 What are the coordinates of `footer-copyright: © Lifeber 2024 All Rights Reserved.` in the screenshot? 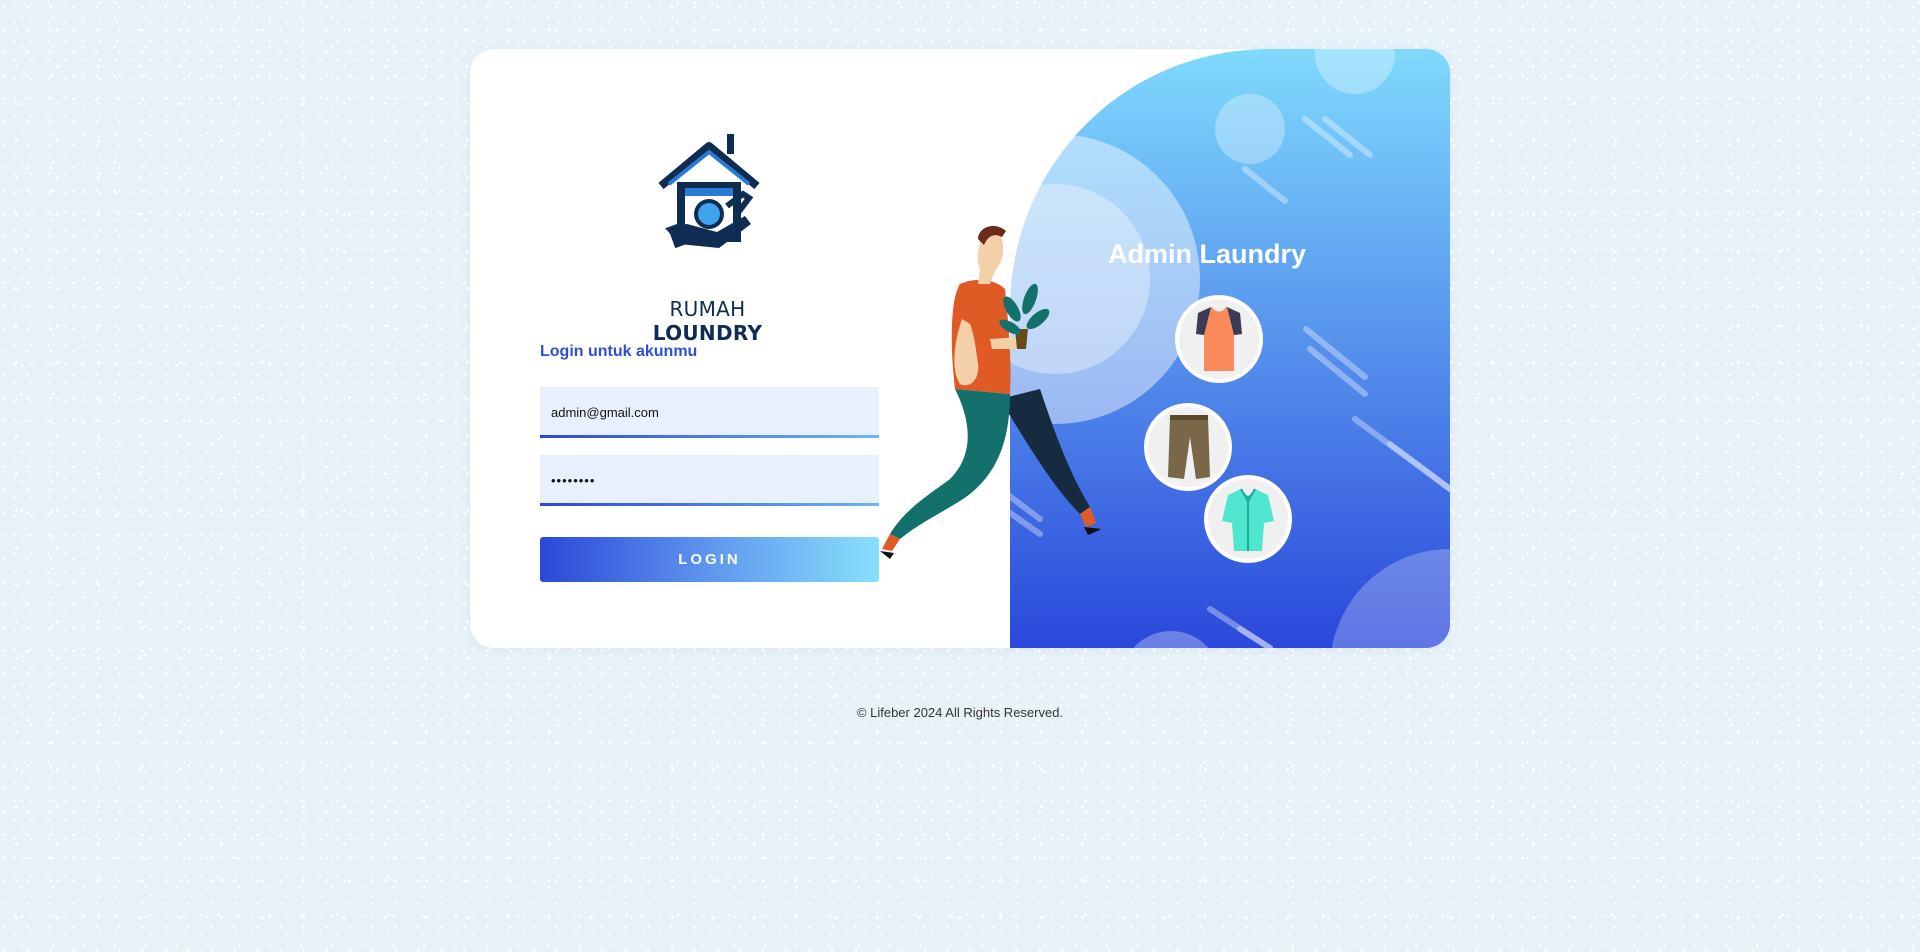 It's located at (960, 712).